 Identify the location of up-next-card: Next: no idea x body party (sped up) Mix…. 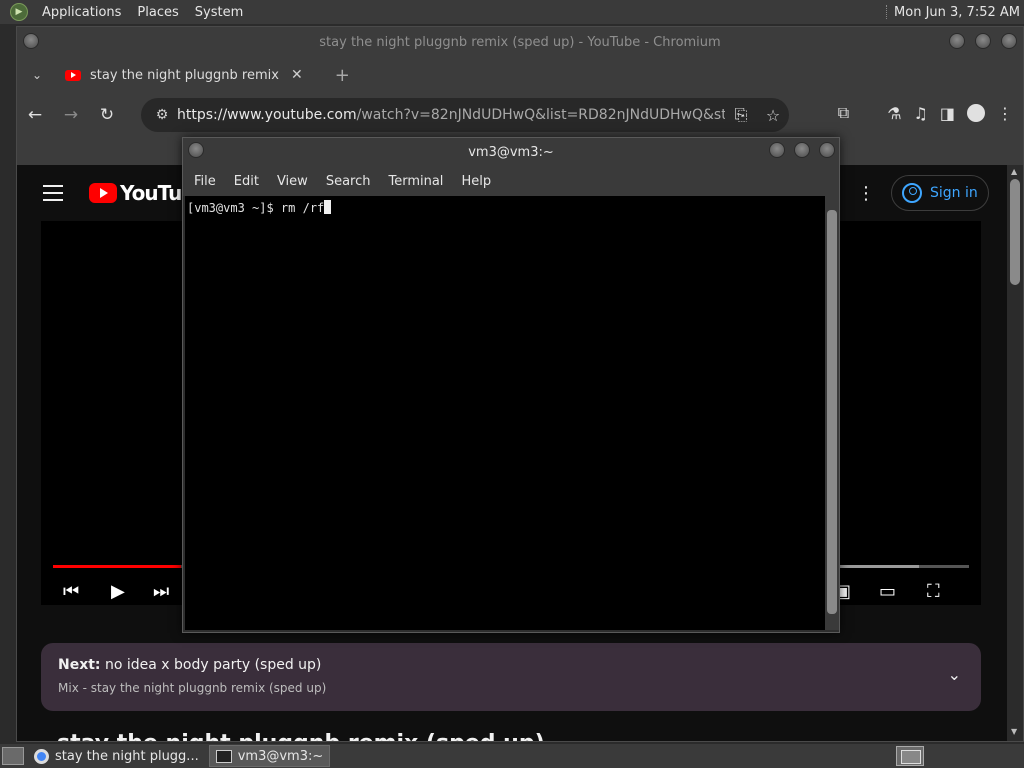
(511, 677).